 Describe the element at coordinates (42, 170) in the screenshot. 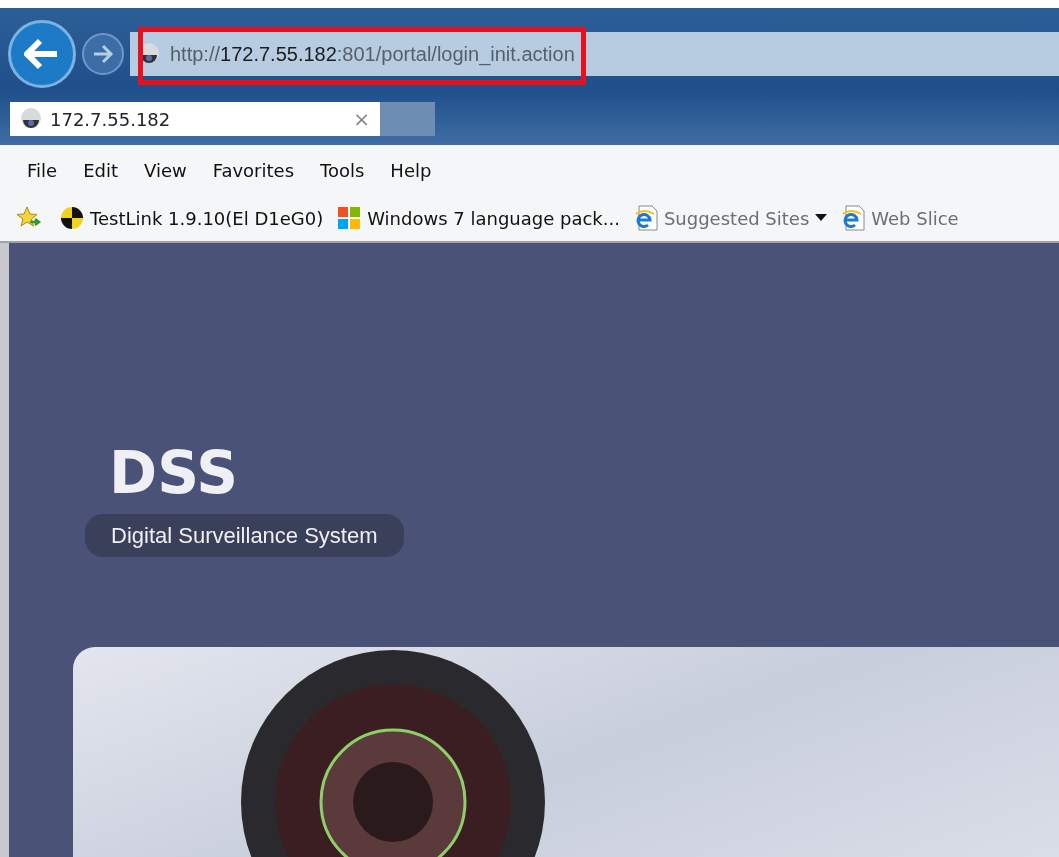

I see `menu-item: File` at that location.